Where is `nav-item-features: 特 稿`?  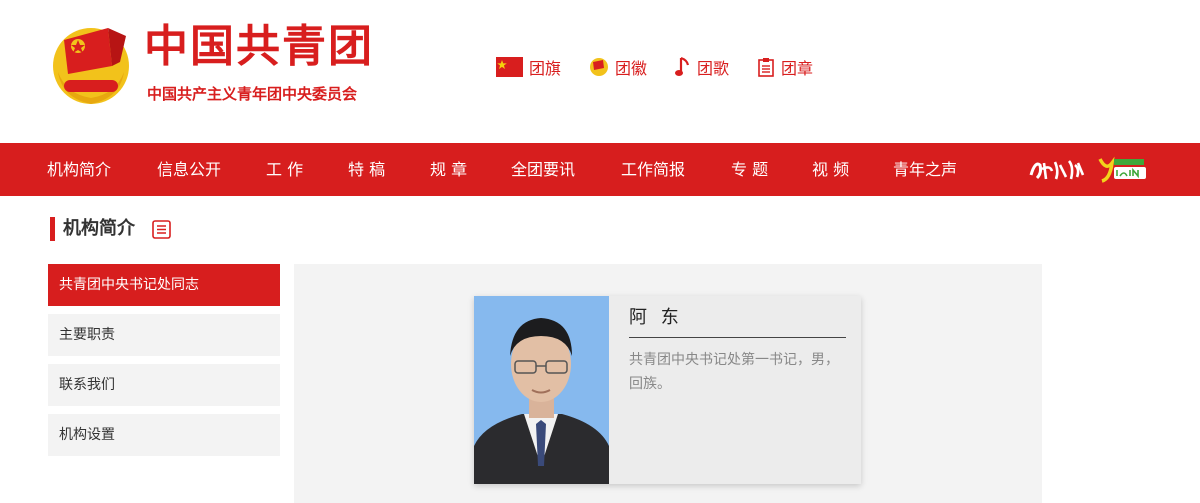
nav-item-features: 特 稿 is located at coordinates (366, 169).